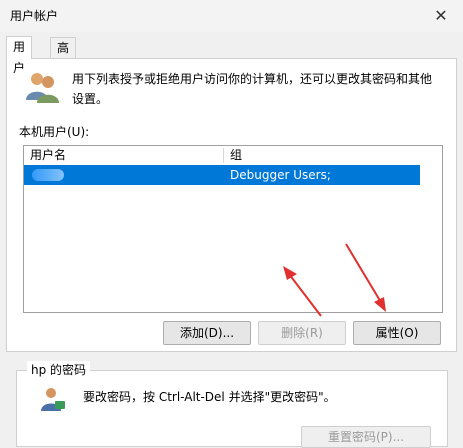 This screenshot has width=463, height=448. Describe the element at coordinates (252, 89) in the screenshot. I see `info-text: 用下列表授予或拒绝用户访问你的计算机，还可以更改其密码和其他设置。` at that location.